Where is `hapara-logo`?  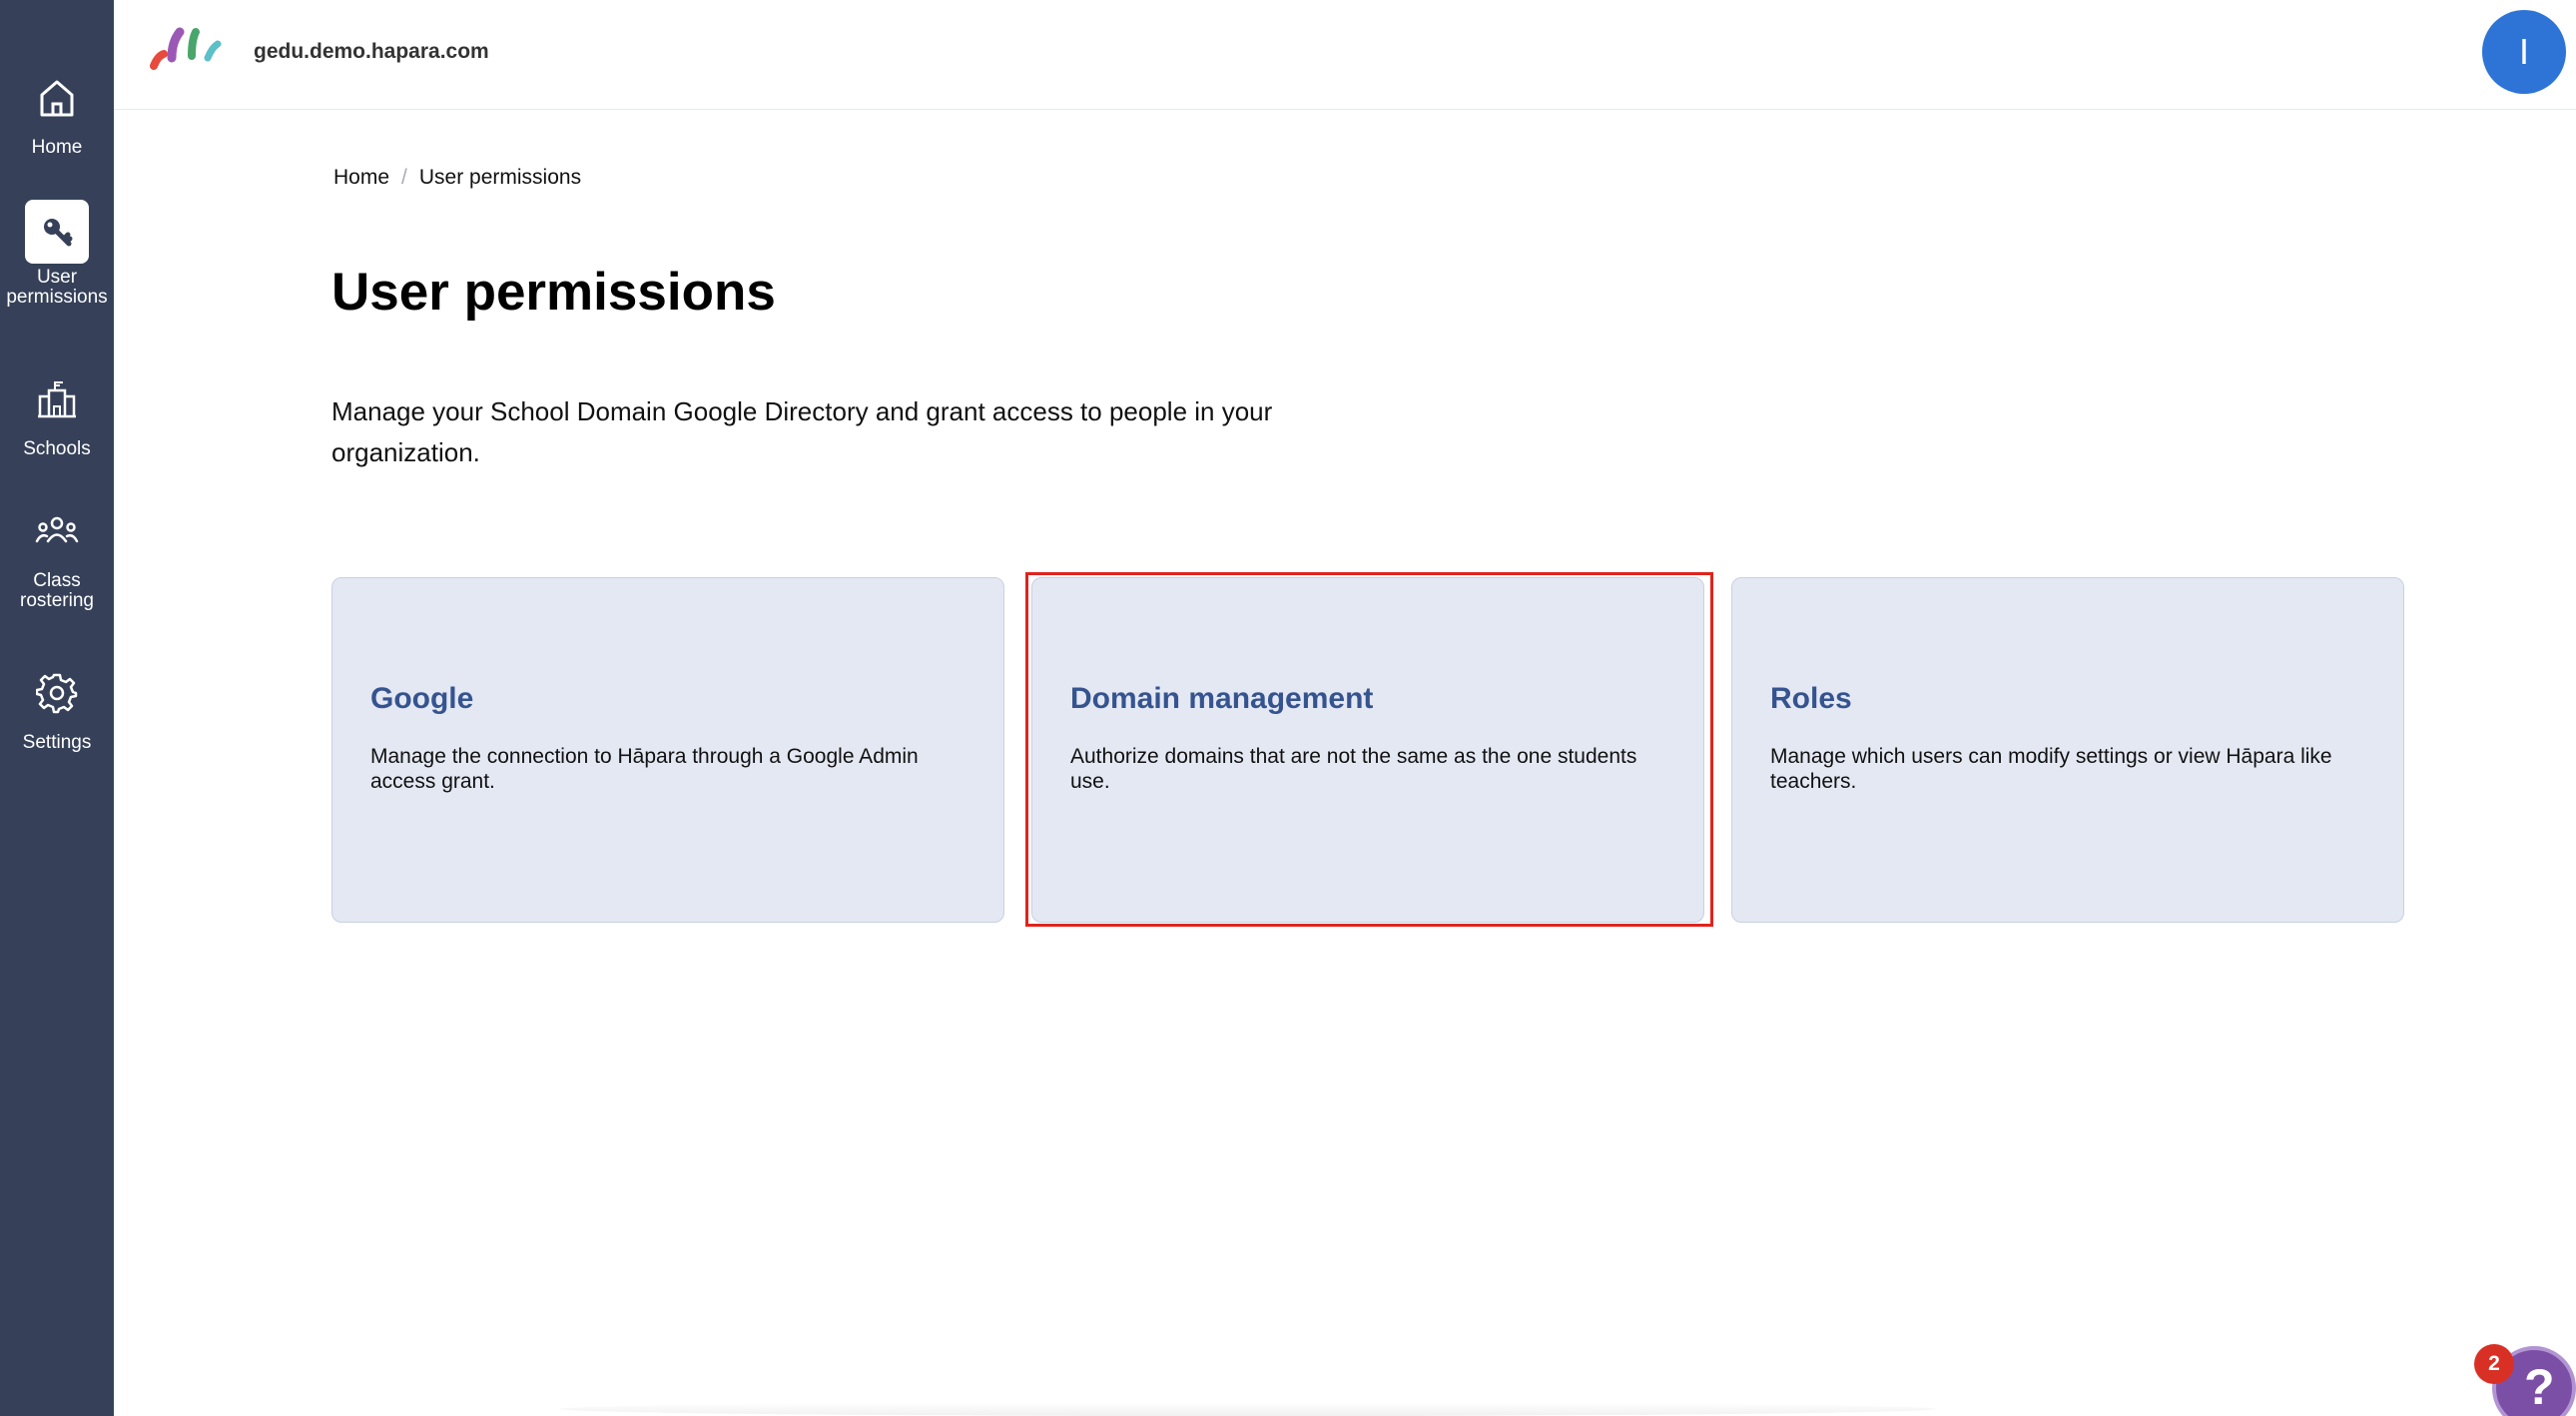 hapara-logo is located at coordinates (186, 48).